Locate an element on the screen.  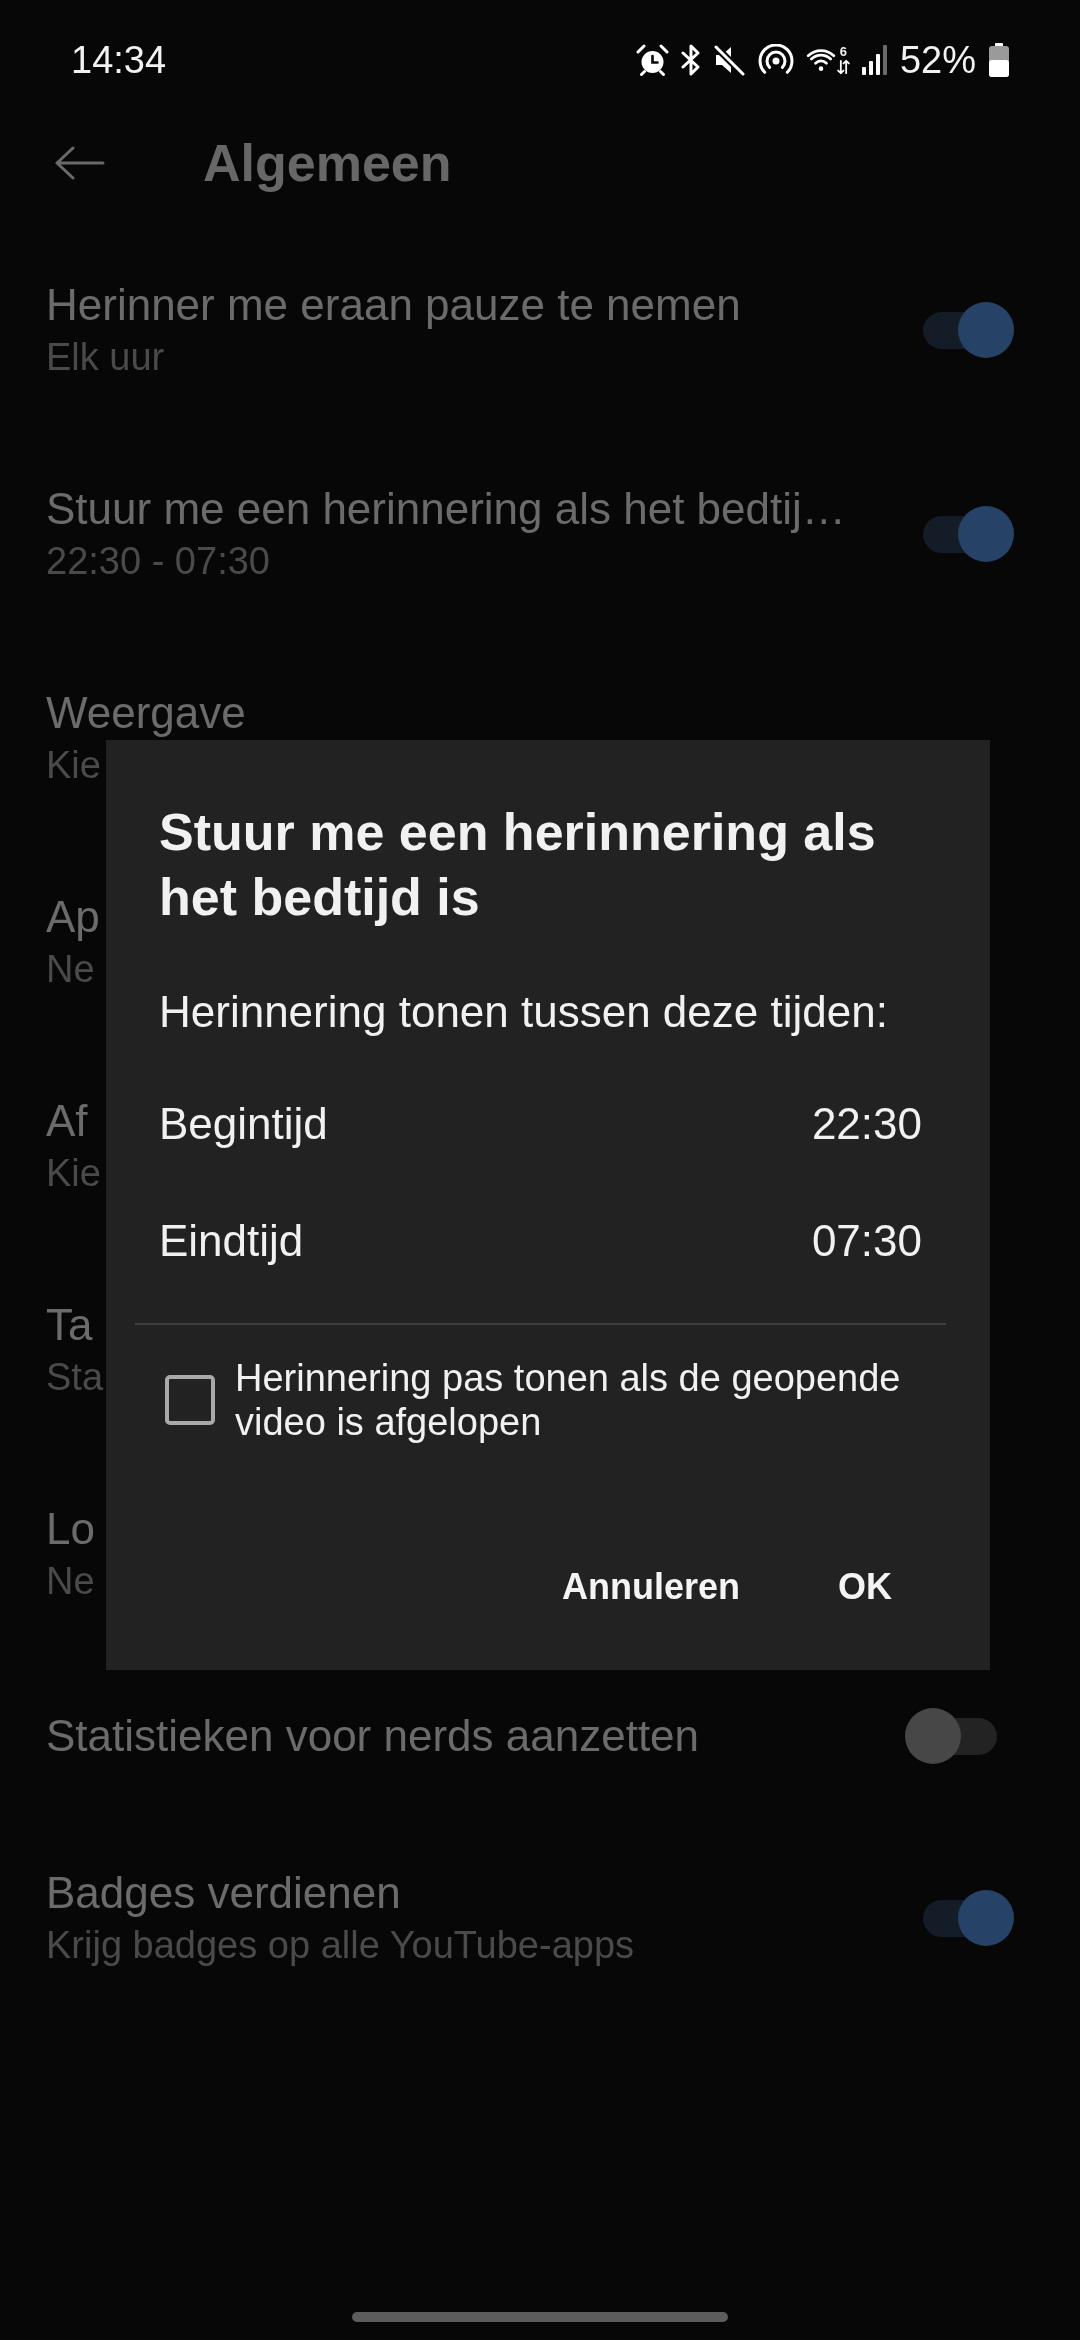
setting-subtitle: Sta is located at coordinates (75, 1377).